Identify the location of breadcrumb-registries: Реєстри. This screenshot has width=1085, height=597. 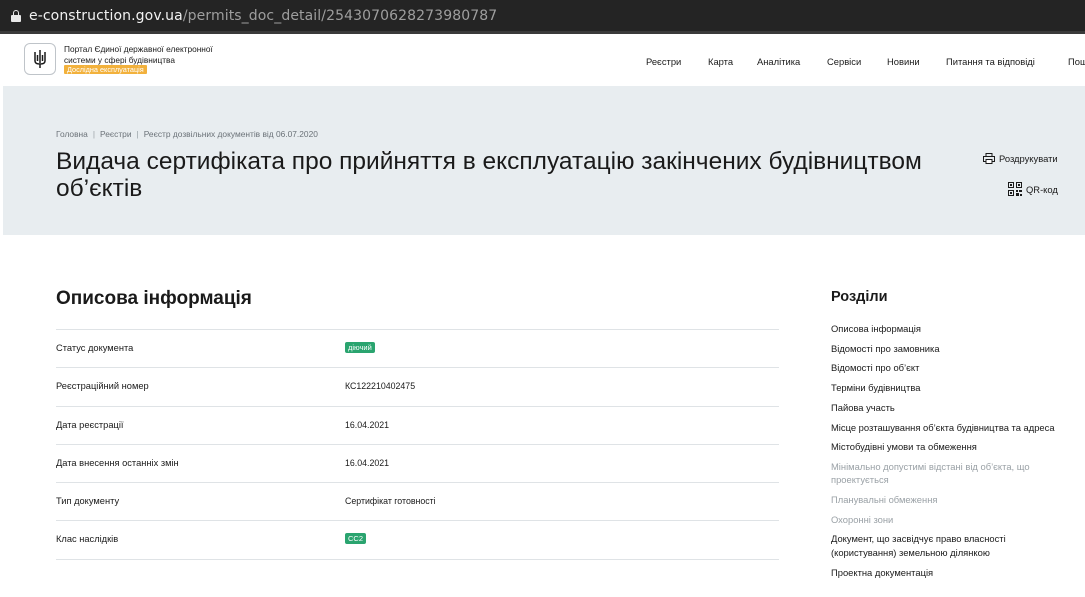
(116, 134).